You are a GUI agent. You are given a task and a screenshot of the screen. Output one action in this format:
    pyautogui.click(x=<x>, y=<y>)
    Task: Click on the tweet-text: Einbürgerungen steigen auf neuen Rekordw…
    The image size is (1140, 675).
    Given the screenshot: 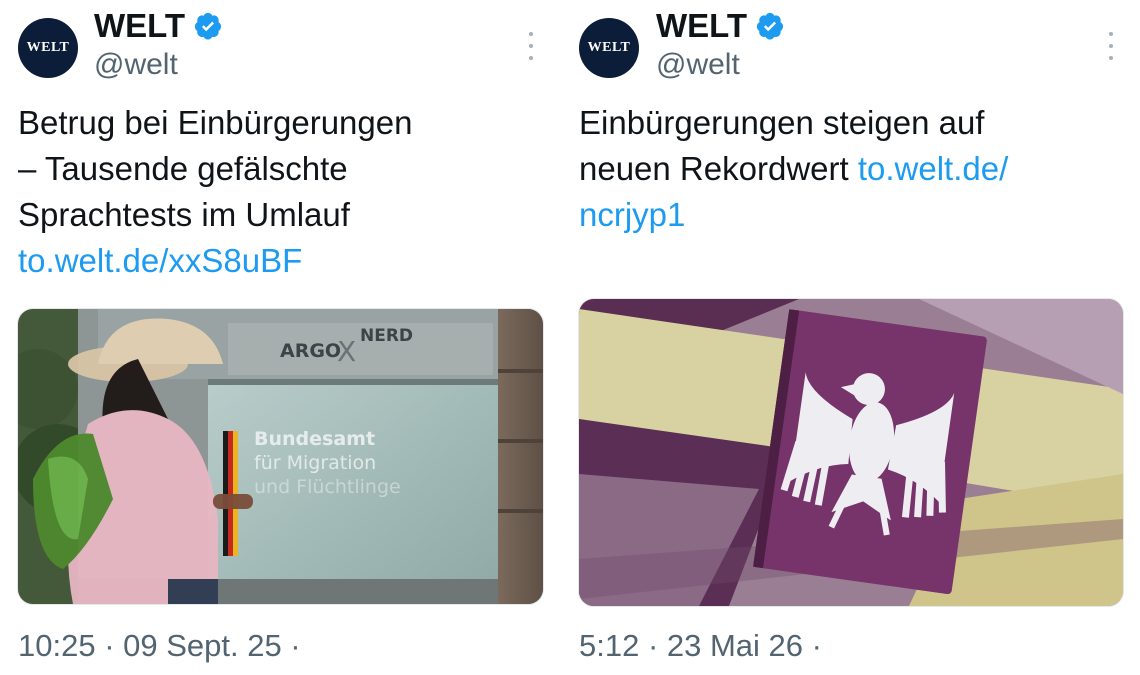 What is the action you would take?
    pyautogui.click(x=854, y=169)
    